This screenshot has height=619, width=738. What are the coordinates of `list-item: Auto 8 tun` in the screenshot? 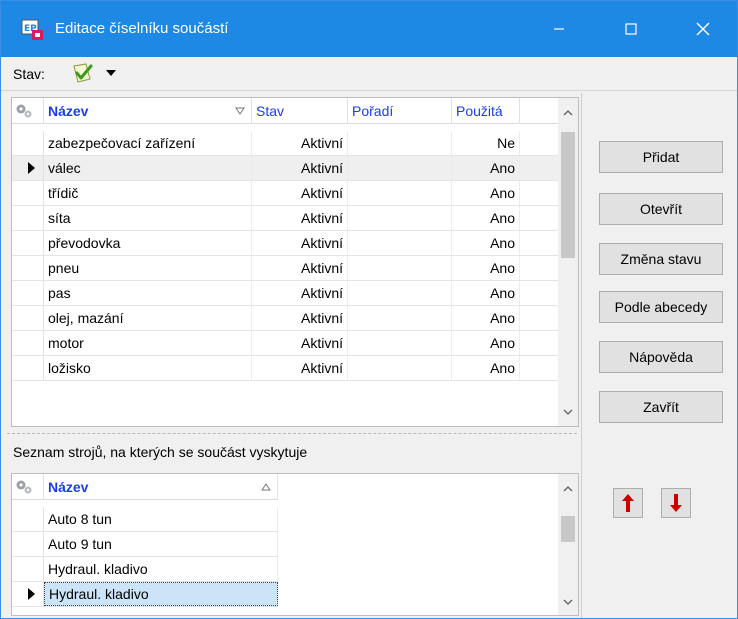 It's located at (145, 519).